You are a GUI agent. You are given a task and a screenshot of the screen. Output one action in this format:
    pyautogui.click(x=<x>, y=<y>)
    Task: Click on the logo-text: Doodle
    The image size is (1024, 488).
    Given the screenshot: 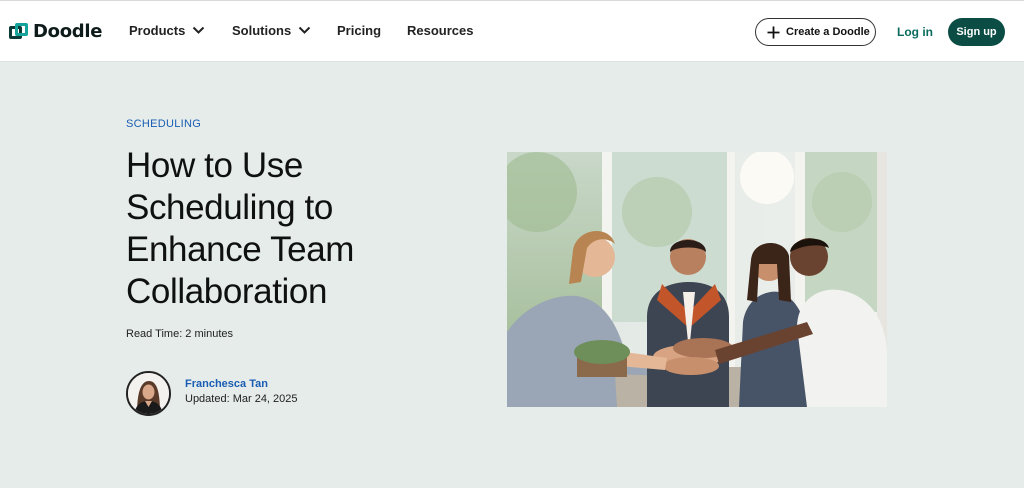 What is the action you would take?
    pyautogui.click(x=68, y=31)
    